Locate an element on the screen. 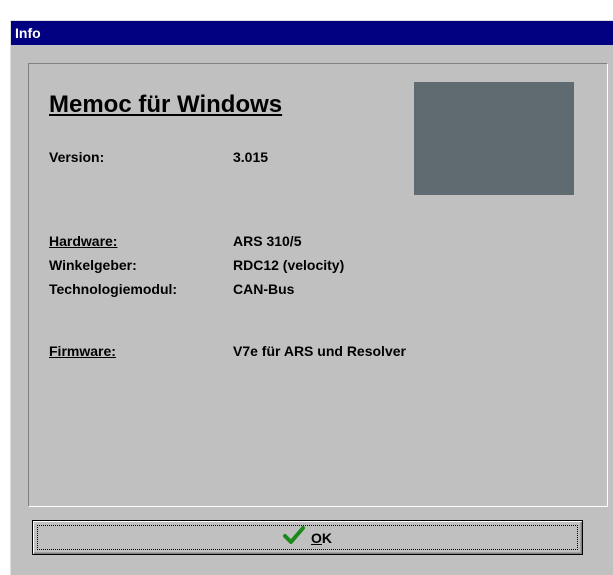  version-label: Version: is located at coordinates (77, 157).